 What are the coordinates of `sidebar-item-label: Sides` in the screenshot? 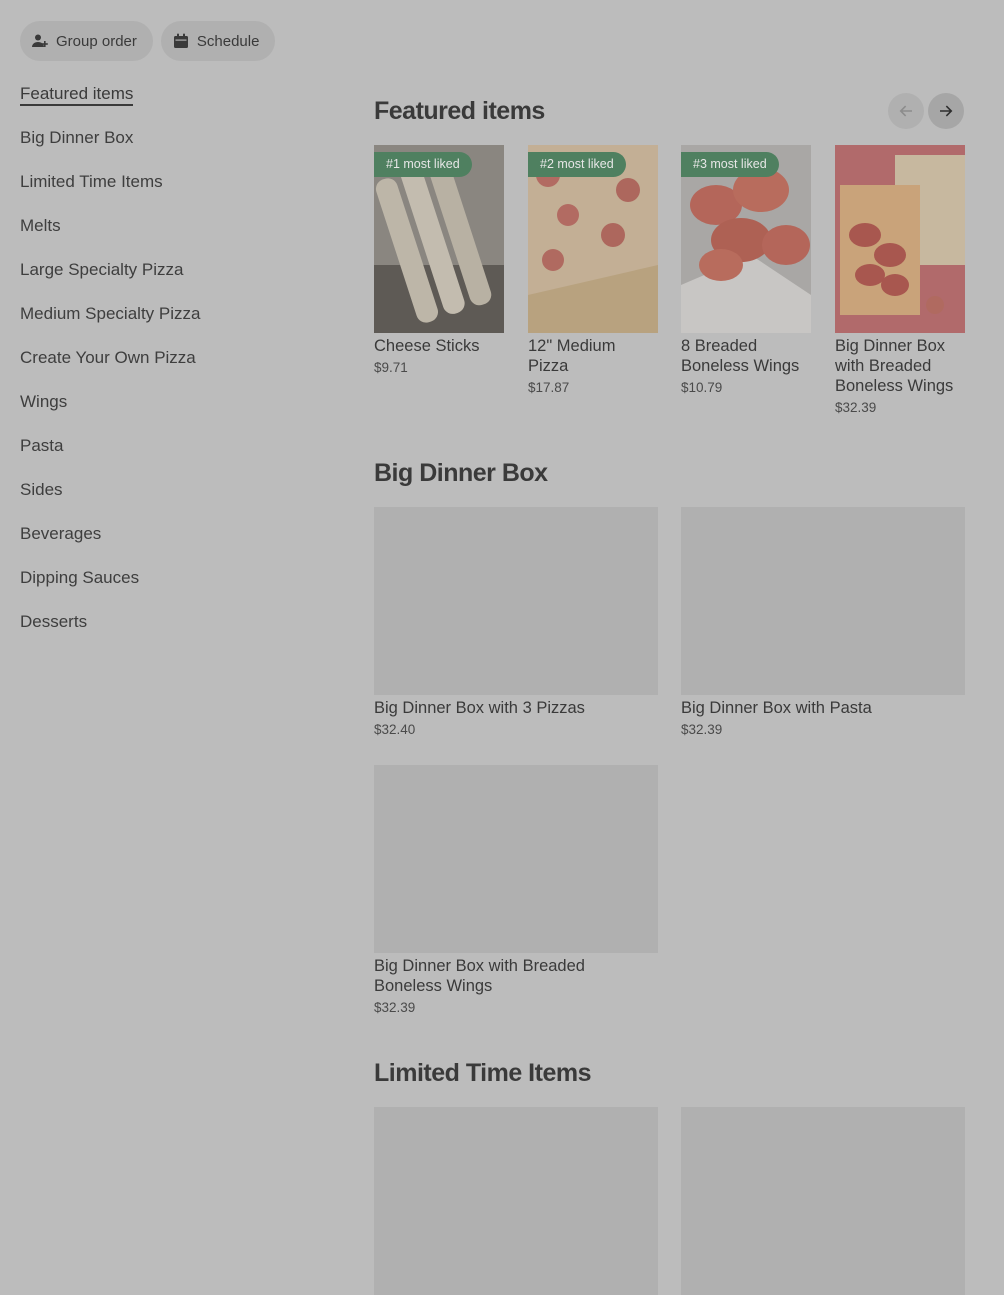 It's located at (41, 489).